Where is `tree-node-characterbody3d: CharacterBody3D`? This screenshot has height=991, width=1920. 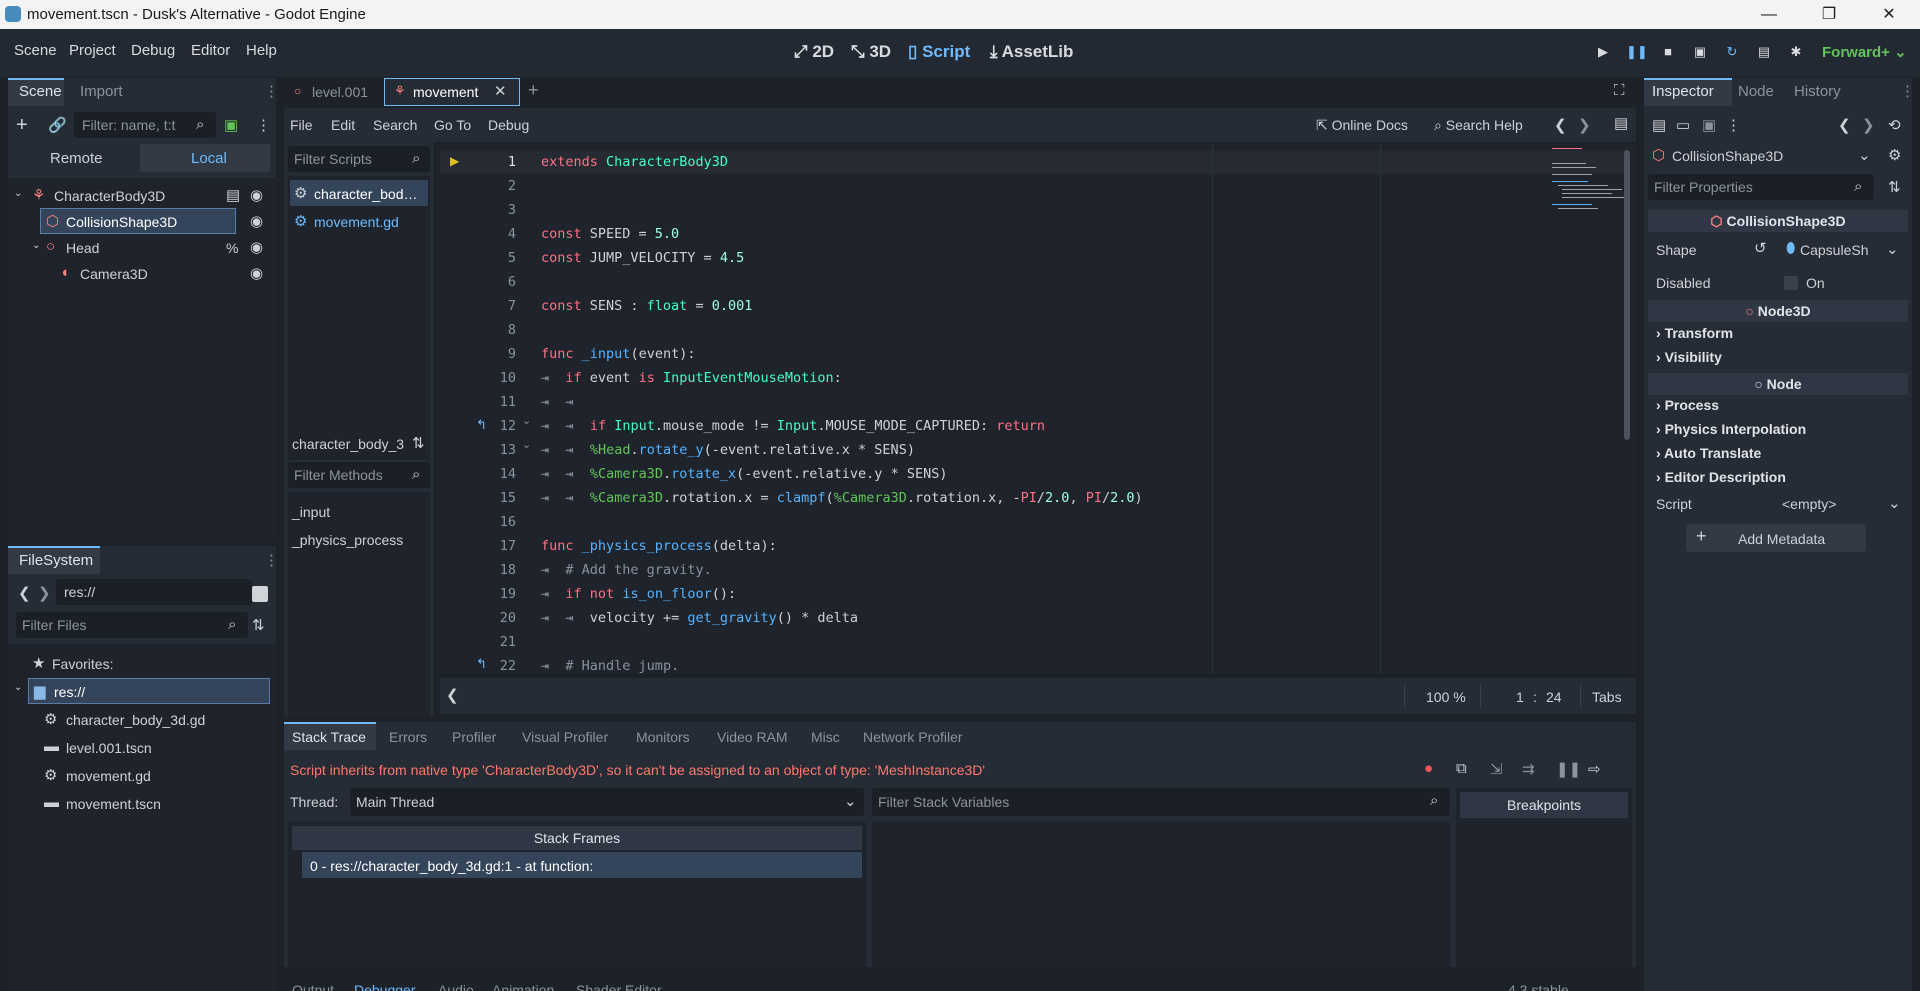
tree-node-characterbody3d: CharacterBody3D is located at coordinates (109, 196).